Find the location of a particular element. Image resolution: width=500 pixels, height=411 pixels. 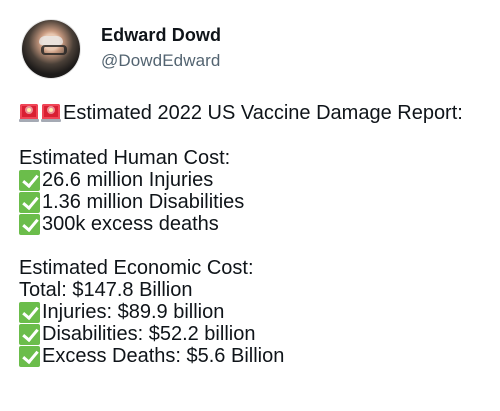

economic-cost-item: Disabilities: $52.2 billion is located at coordinates (149, 334).